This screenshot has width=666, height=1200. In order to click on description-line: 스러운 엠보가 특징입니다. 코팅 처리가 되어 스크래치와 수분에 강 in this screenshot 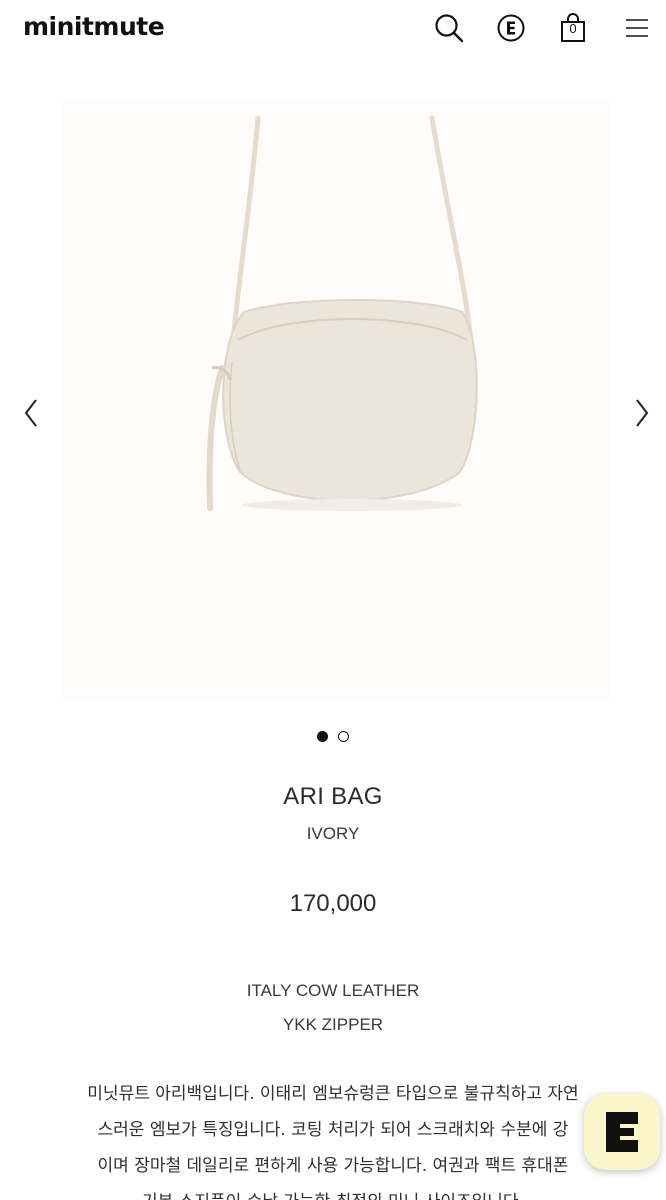, I will do `click(333, 1130)`.